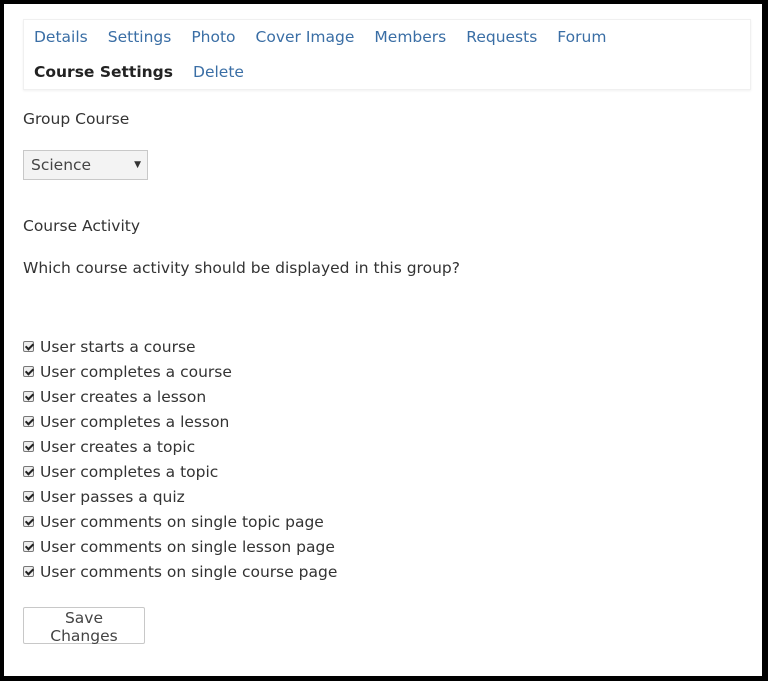 This screenshot has height=681, width=768. What do you see at coordinates (189, 571) in the screenshot?
I see `activity-option-label: User comments on single course page` at bounding box center [189, 571].